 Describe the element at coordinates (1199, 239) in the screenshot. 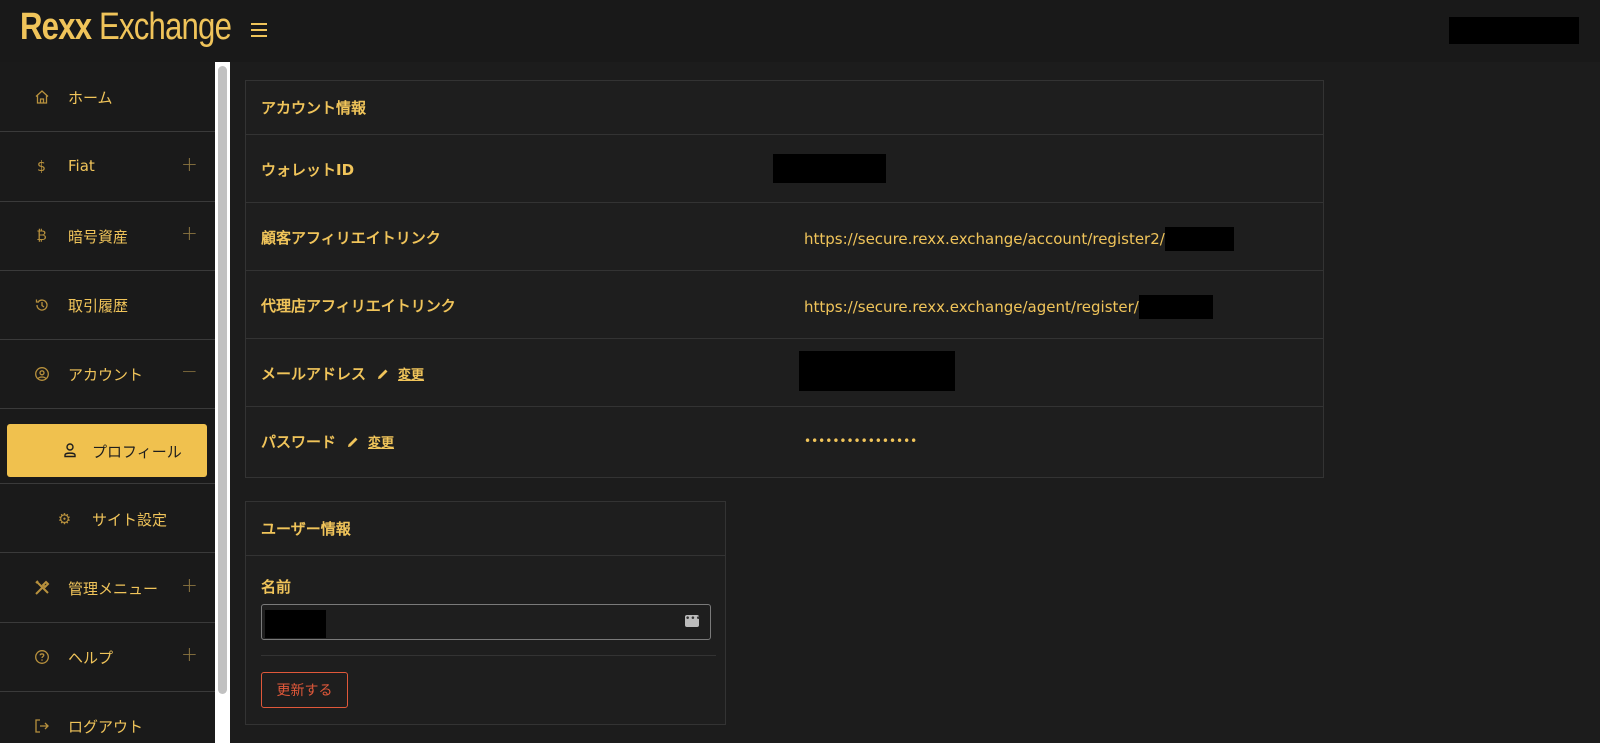

I see `customer-affiliate-id` at that location.